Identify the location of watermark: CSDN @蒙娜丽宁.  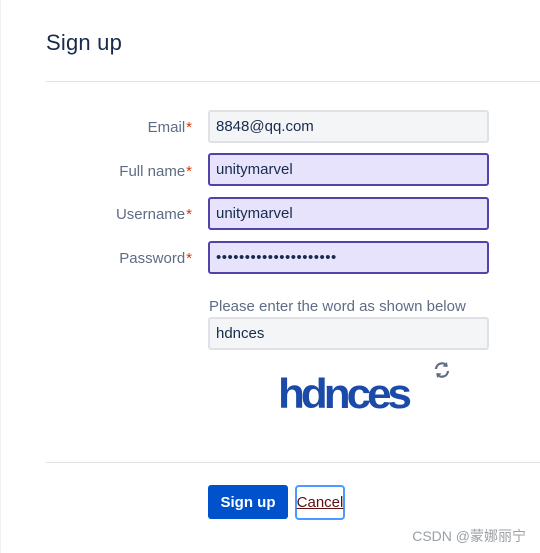
(469, 536).